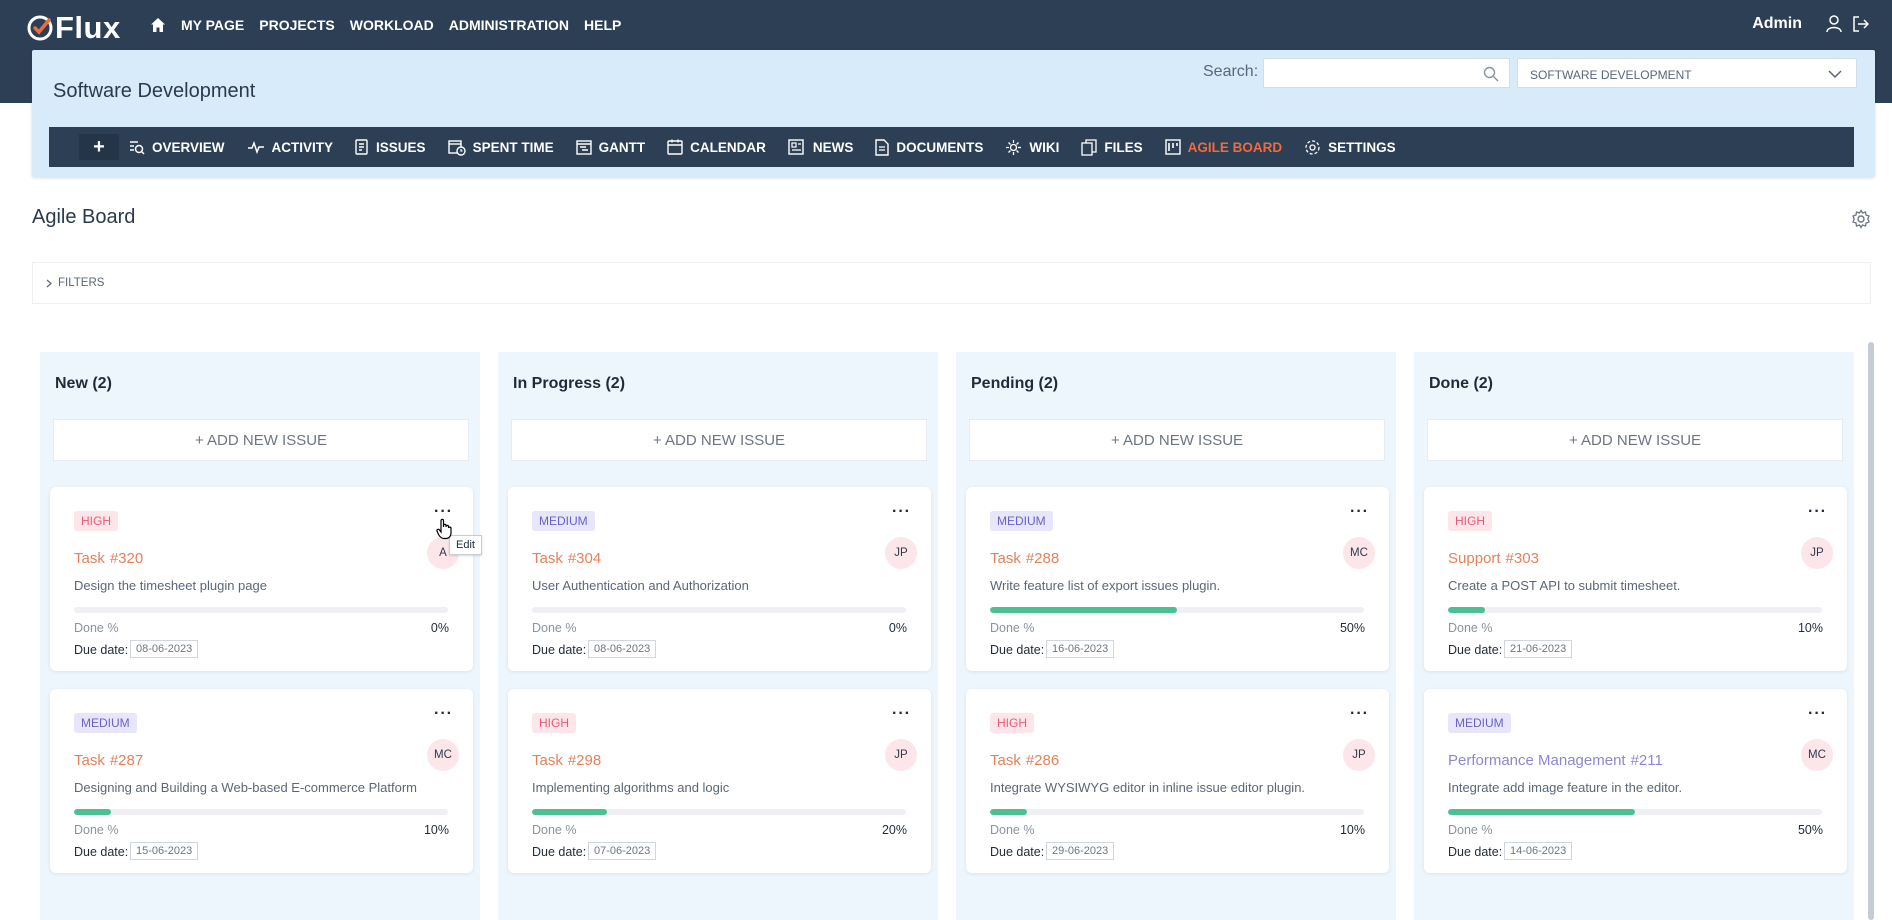 The height and width of the screenshot is (920, 1892). What do you see at coordinates (154, 91) in the screenshot?
I see `project-title: Software Development` at bounding box center [154, 91].